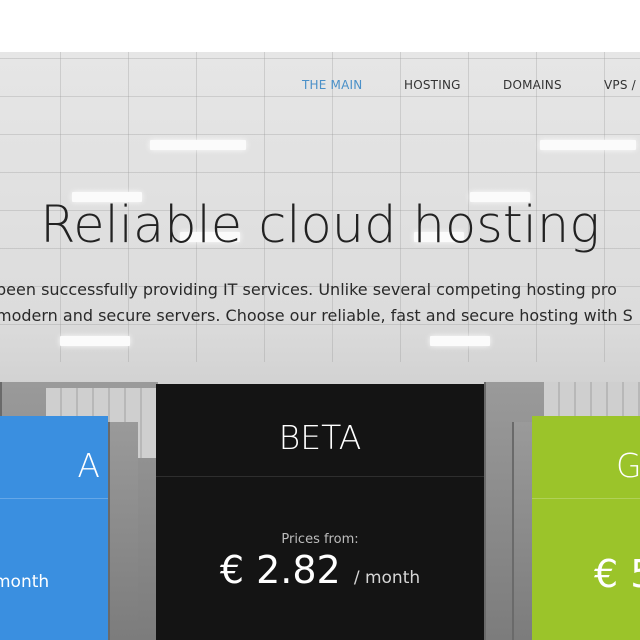  What do you see at coordinates (432, 85) in the screenshot?
I see `nav-item-hosting: HOSTING` at bounding box center [432, 85].